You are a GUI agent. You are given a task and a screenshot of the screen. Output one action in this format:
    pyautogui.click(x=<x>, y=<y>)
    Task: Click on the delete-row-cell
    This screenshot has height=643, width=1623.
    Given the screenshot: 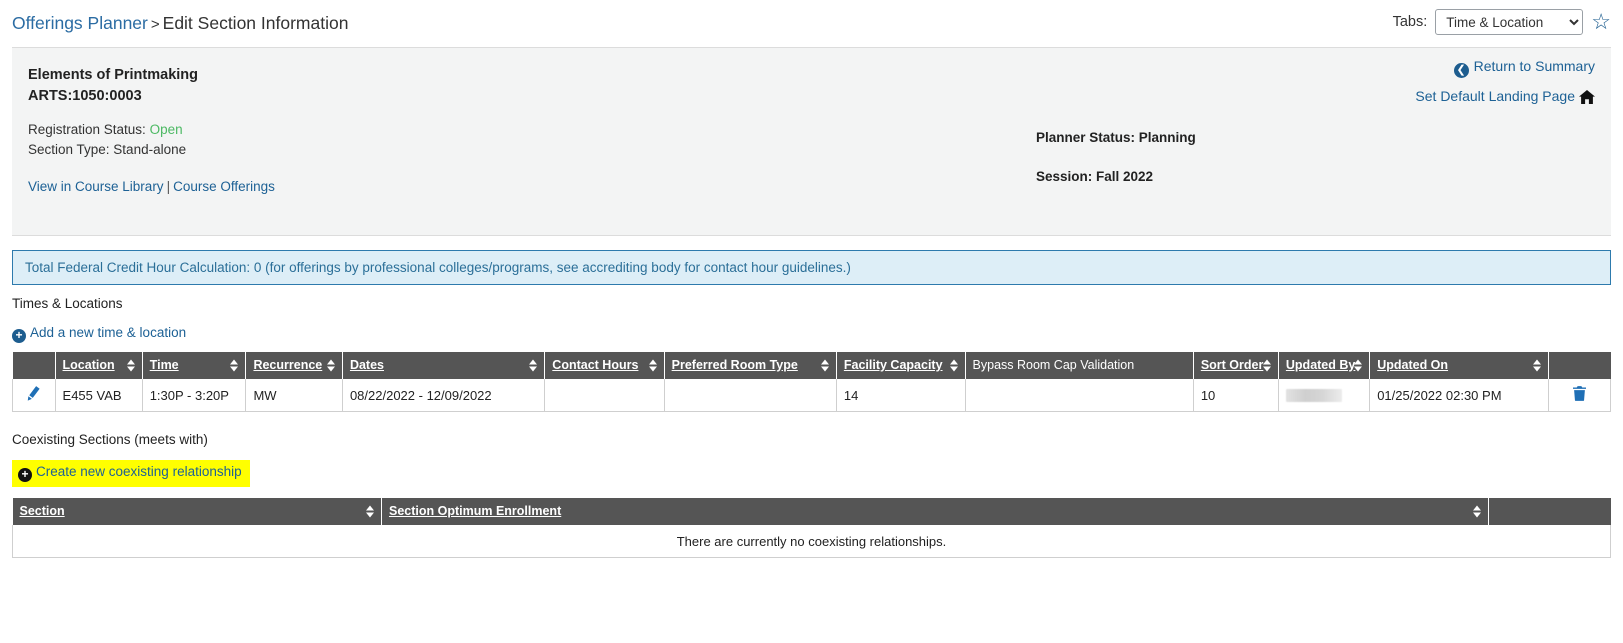 What is the action you would take?
    pyautogui.click(x=1579, y=395)
    